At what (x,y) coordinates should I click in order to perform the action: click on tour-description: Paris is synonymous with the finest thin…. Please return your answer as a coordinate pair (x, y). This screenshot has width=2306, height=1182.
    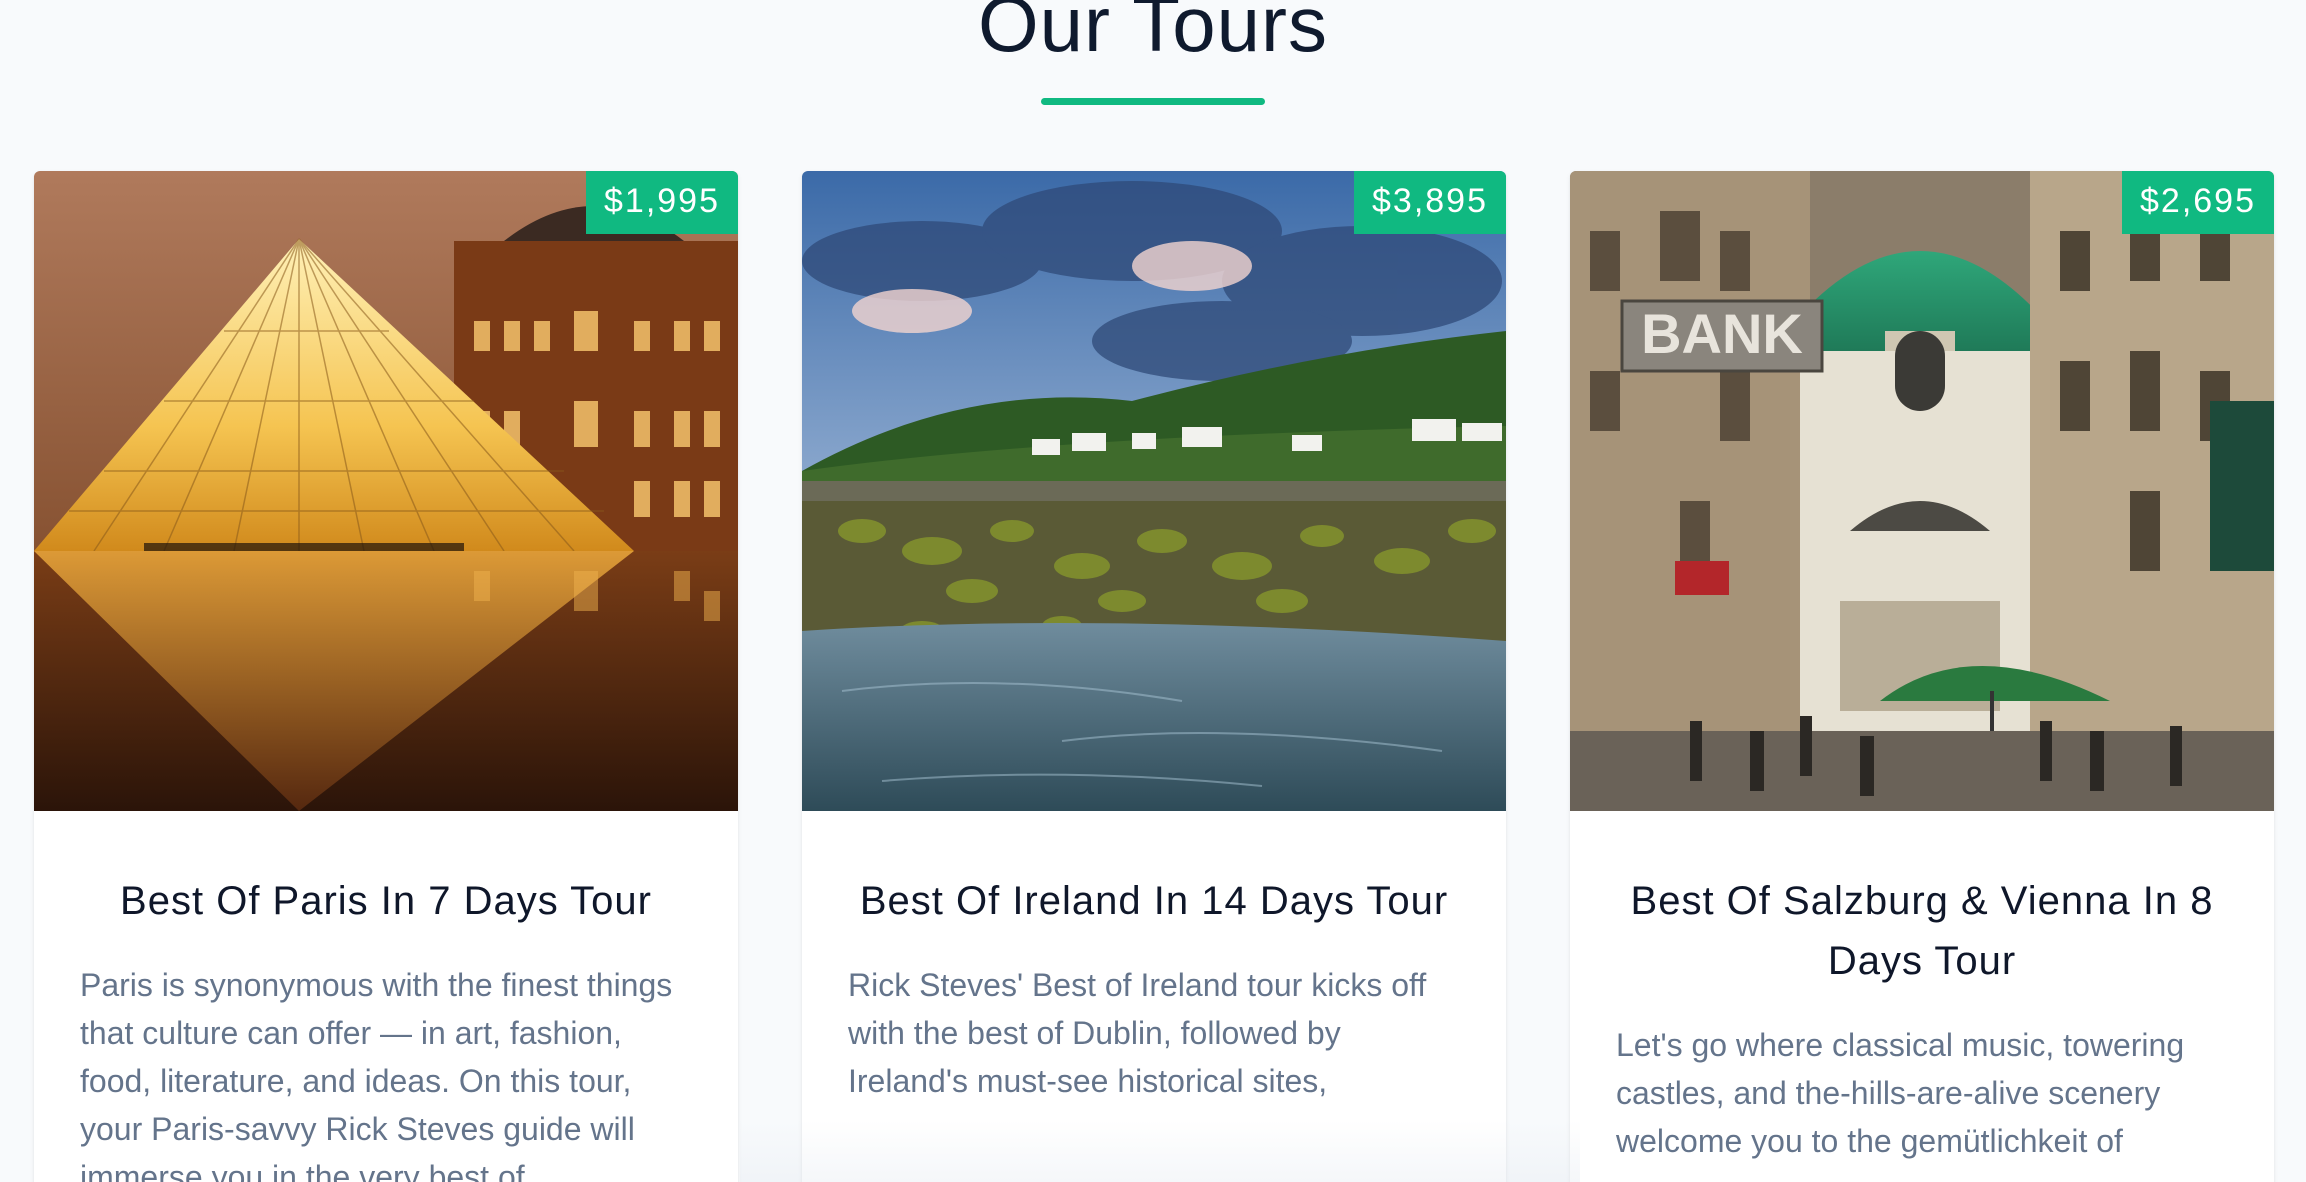
    Looking at the image, I should click on (376, 1074).